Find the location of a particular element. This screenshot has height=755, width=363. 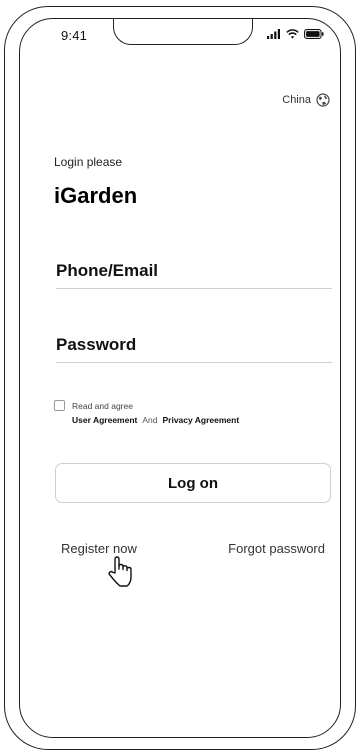

country-label: China is located at coordinates (296, 100).